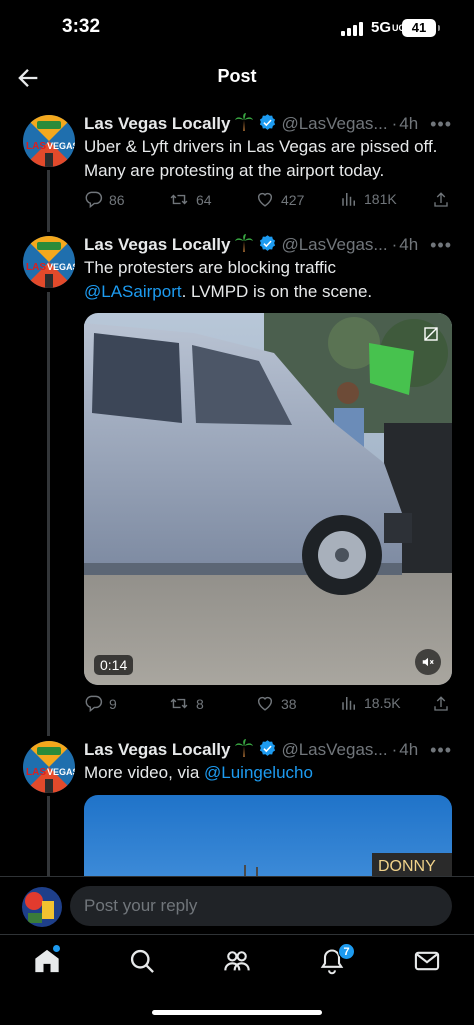 This screenshot has width=474, height=1025. Describe the element at coordinates (114, 665) in the screenshot. I see `video-duration: 0:14` at that location.